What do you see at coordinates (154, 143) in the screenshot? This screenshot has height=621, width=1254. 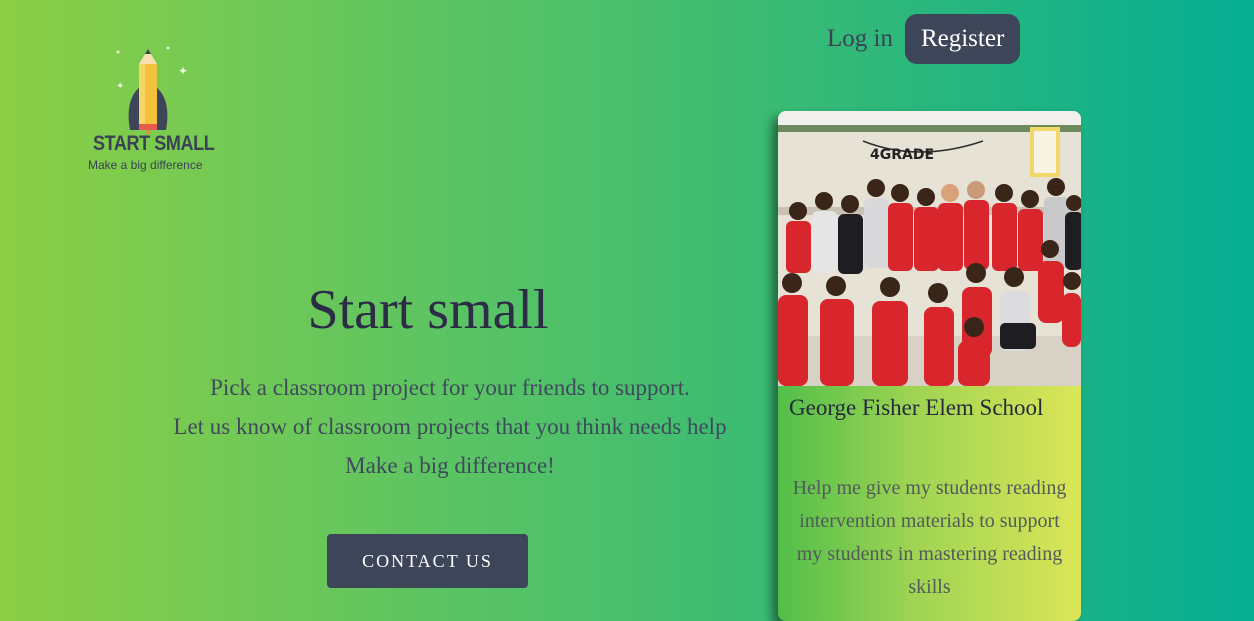 I see `logo-name: START SMALL` at bounding box center [154, 143].